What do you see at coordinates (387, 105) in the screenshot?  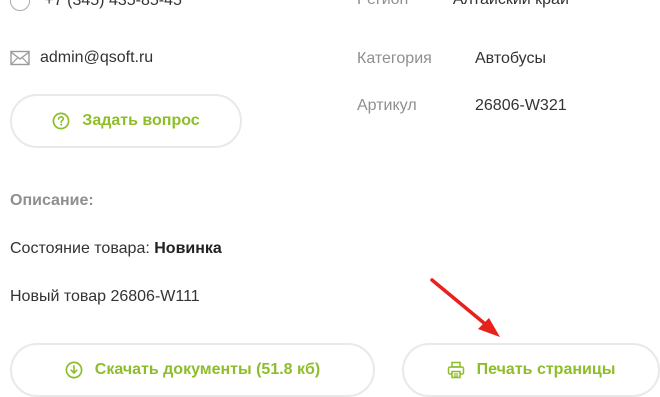 I see `attribute-label: Артикул` at bounding box center [387, 105].